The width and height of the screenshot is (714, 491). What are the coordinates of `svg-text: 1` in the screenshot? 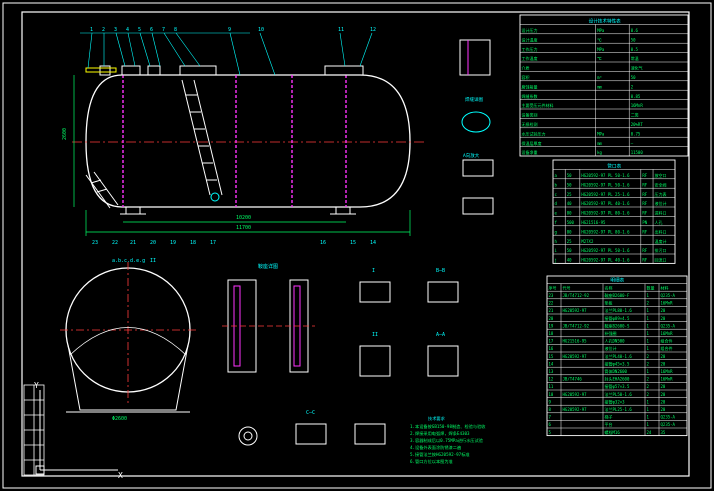 It's located at (91, 30).